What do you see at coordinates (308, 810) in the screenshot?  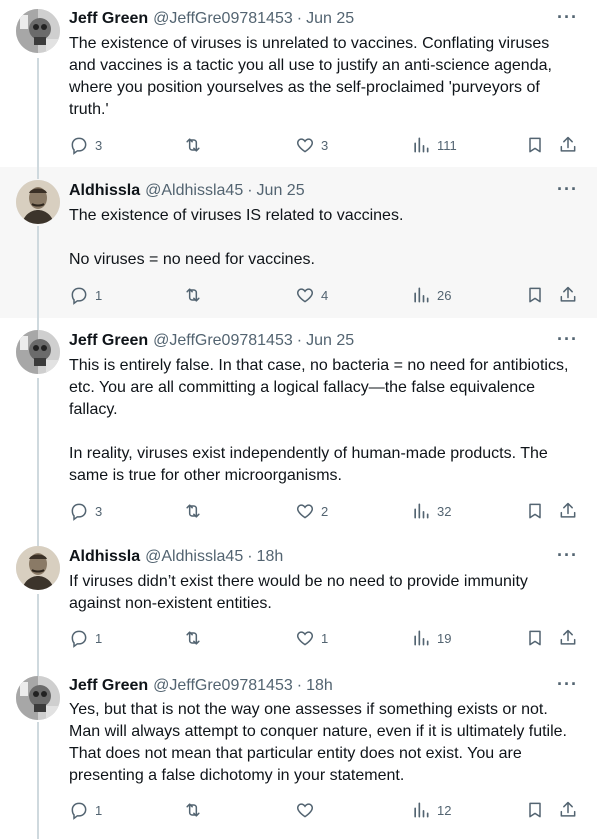 I see `like-button` at bounding box center [308, 810].